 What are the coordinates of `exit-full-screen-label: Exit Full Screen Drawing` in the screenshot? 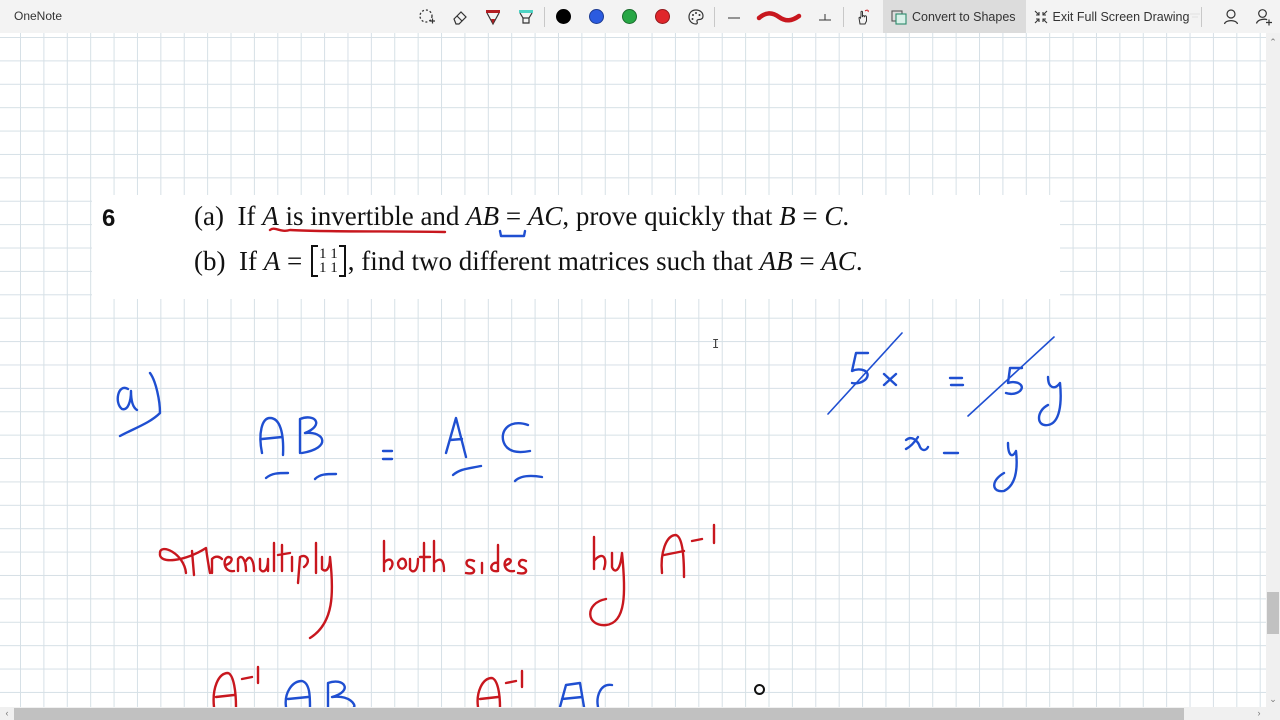 It's located at (1121, 16).